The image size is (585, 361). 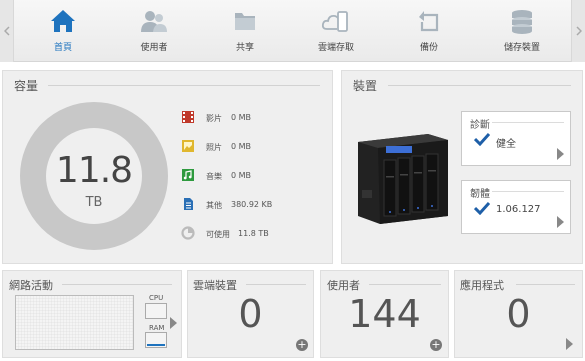 I want to click on nav-scroll-left-button, so click(x=7, y=31).